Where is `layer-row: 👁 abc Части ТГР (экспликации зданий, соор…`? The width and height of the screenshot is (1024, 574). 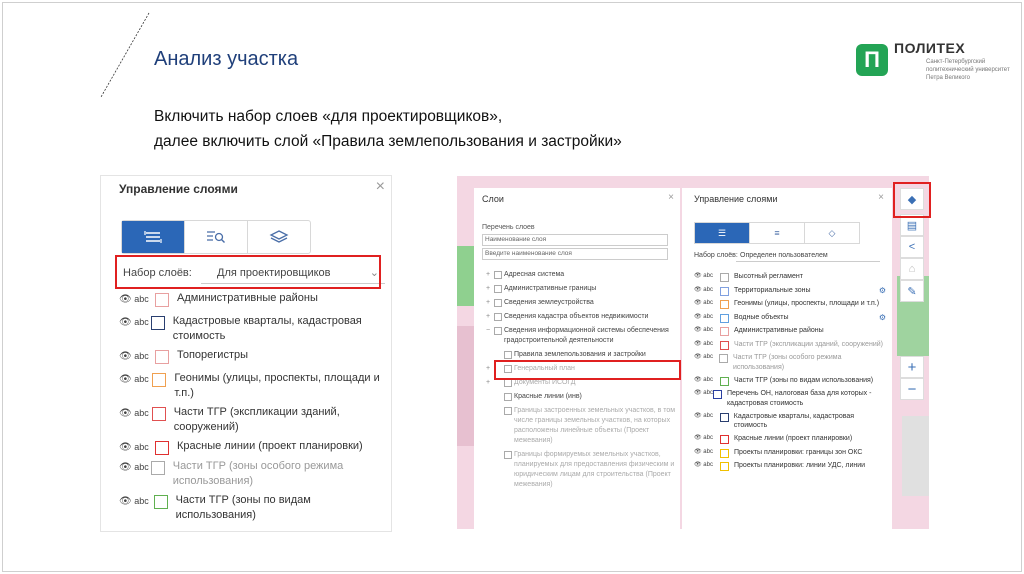 layer-row: 👁 abc Части ТГР (экспликации зданий, соор… is located at coordinates (791, 345).